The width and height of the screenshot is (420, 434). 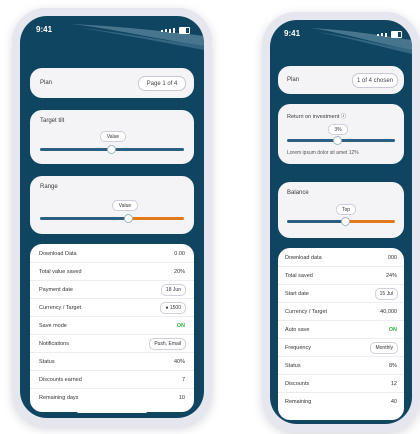 What do you see at coordinates (179, 272) in the screenshot?
I see `list-item-value: 20%` at bounding box center [179, 272].